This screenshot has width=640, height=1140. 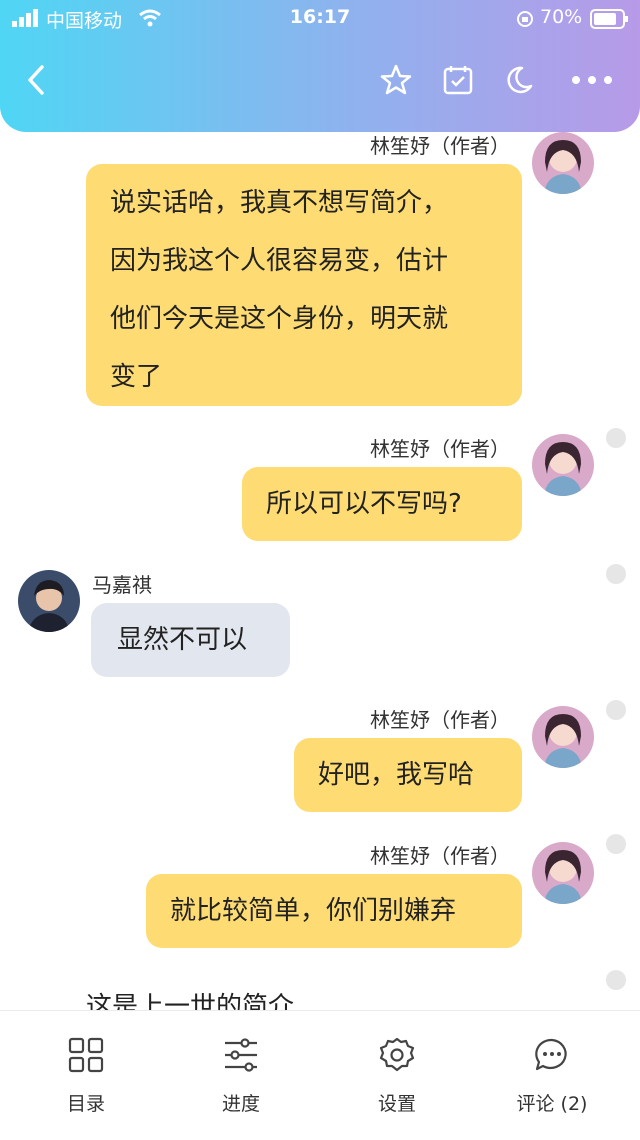 What do you see at coordinates (364, 504) in the screenshot?
I see `message-text: 所以可以不写吗?` at bounding box center [364, 504].